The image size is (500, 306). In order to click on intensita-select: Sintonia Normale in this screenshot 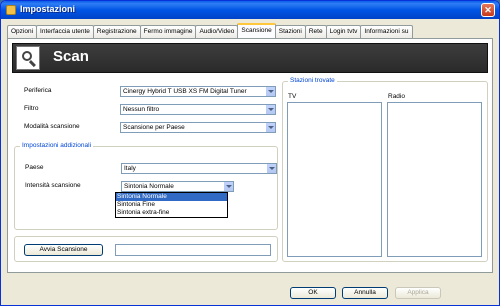, I will do `click(177, 186)`.